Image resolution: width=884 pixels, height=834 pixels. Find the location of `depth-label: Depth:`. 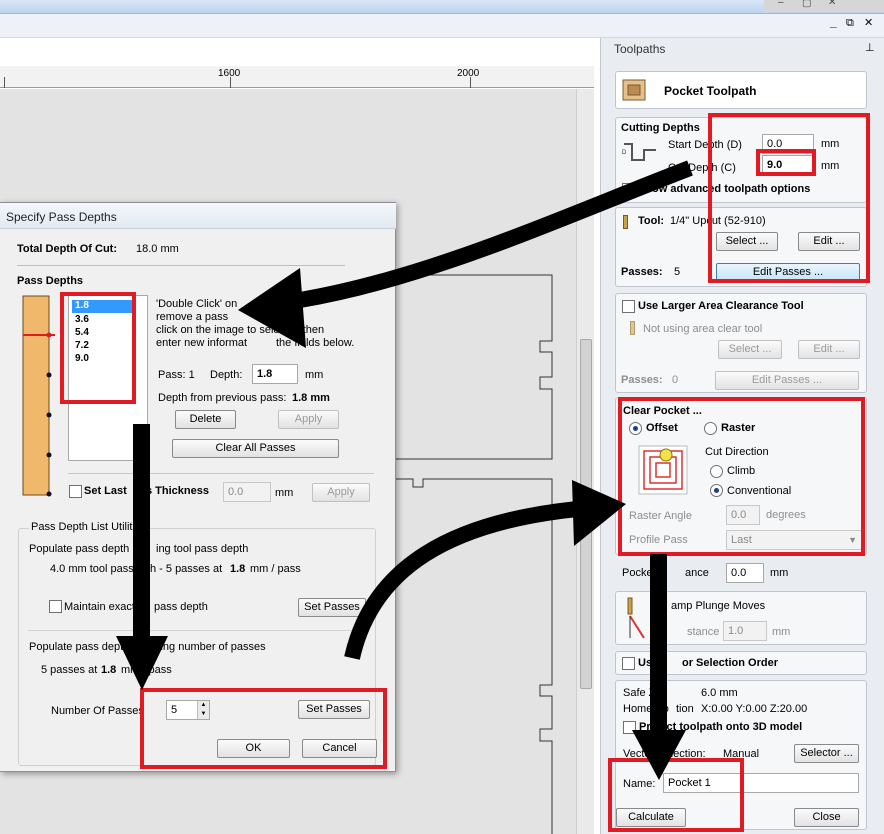

depth-label: Depth: is located at coordinates (226, 375).